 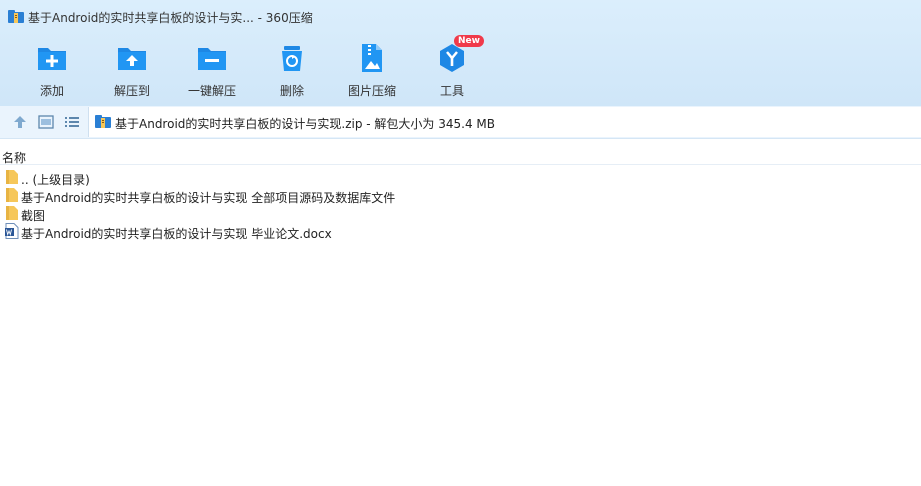 What do you see at coordinates (292, 58) in the screenshot?
I see `recycle-bin-icon` at bounding box center [292, 58].